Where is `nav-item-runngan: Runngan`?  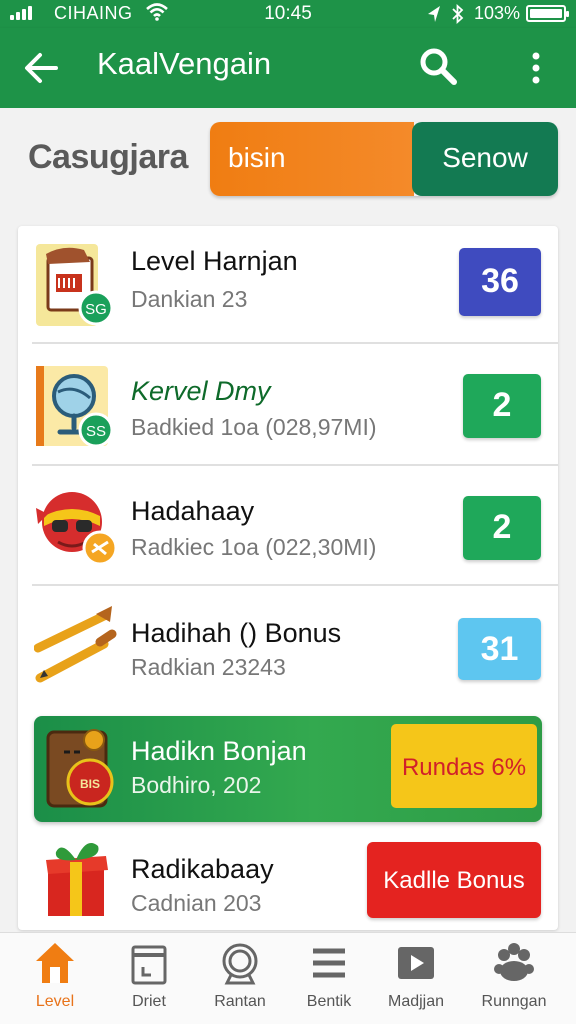 nav-item-runngan: Runngan is located at coordinates (514, 981).